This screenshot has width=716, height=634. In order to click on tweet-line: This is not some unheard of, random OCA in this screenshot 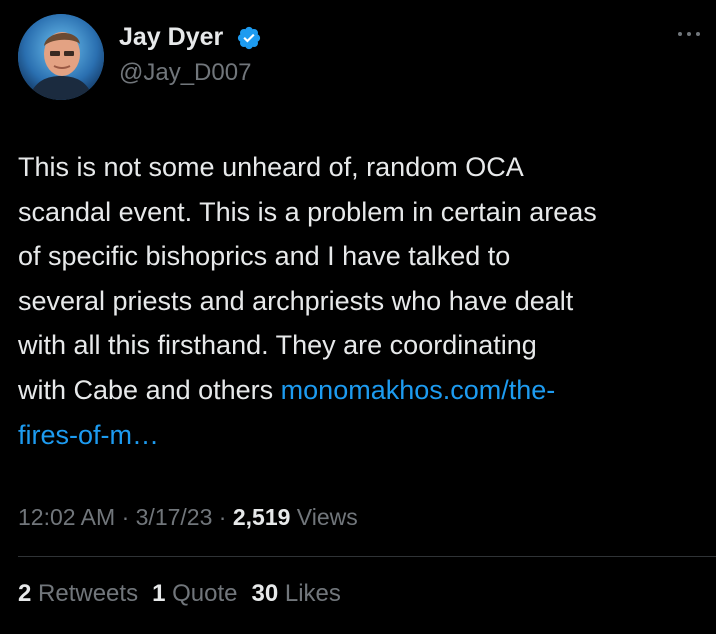, I will do `click(271, 167)`.